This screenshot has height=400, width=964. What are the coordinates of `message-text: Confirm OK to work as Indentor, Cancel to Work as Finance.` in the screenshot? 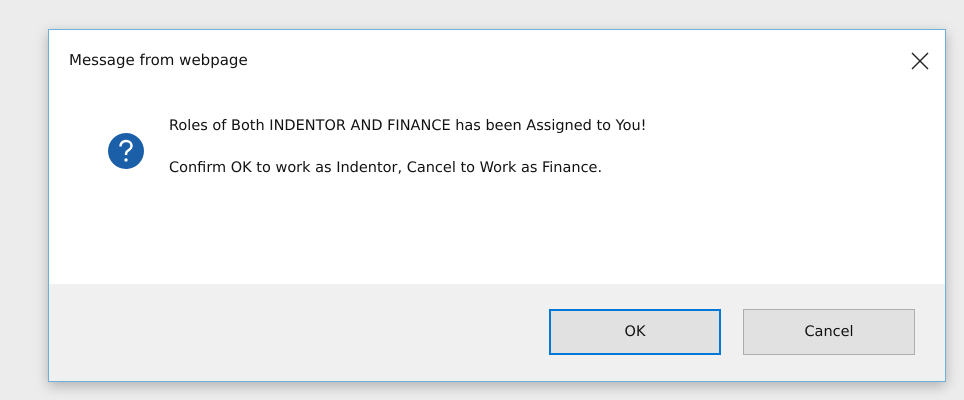 It's located at (386, 168).